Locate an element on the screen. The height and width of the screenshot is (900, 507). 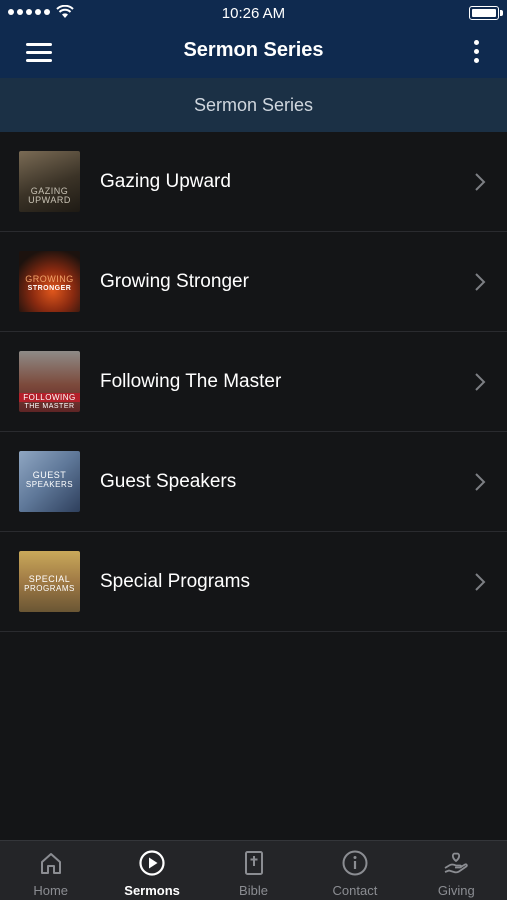
more-options-icon is located at coordinates (477, 53).